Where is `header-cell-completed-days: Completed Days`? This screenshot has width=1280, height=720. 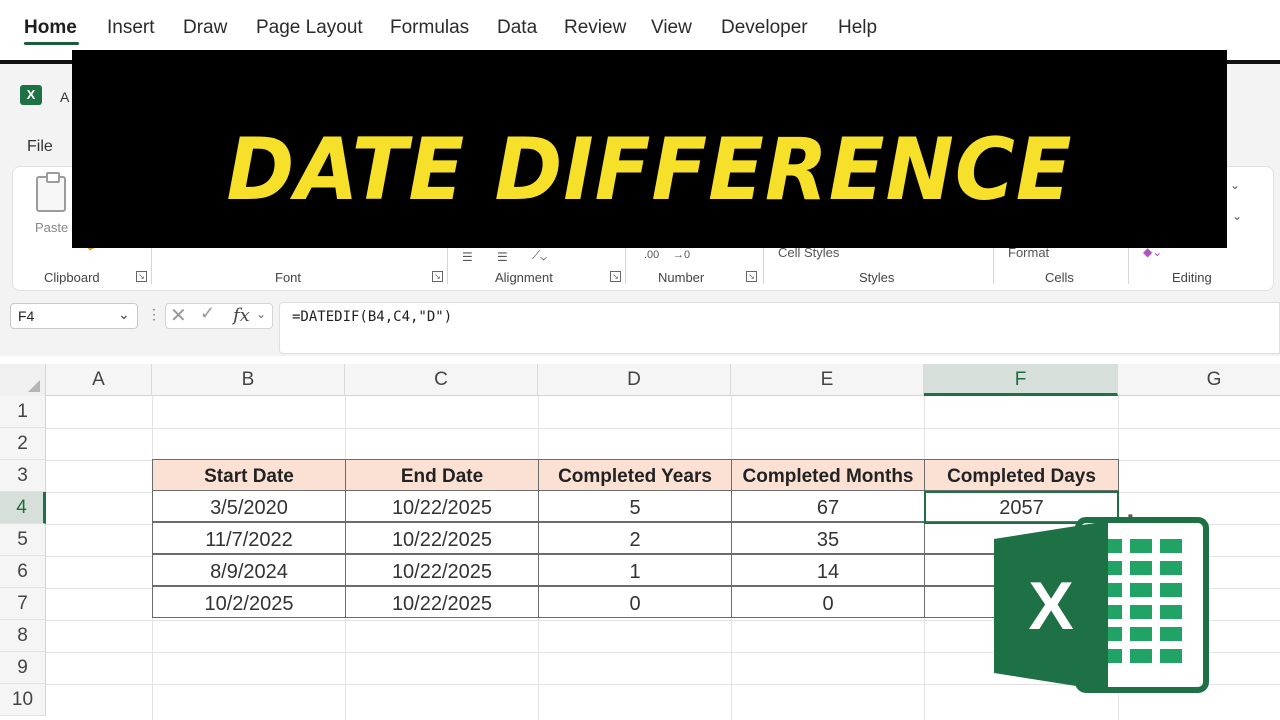 header-cell-completed-days: Completed Days is located at coordinates (1021, 475).